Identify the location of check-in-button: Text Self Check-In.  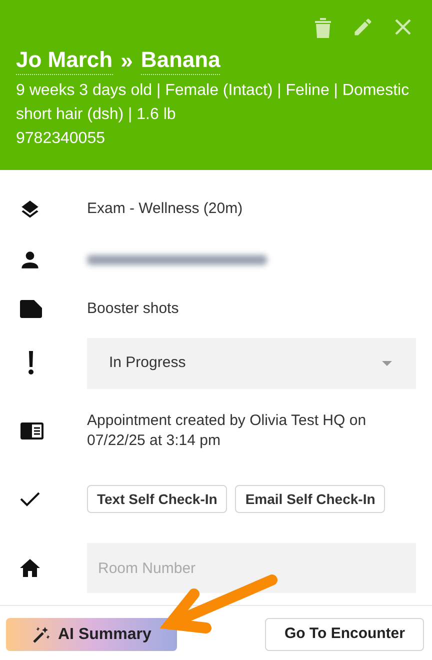
(157, 499).